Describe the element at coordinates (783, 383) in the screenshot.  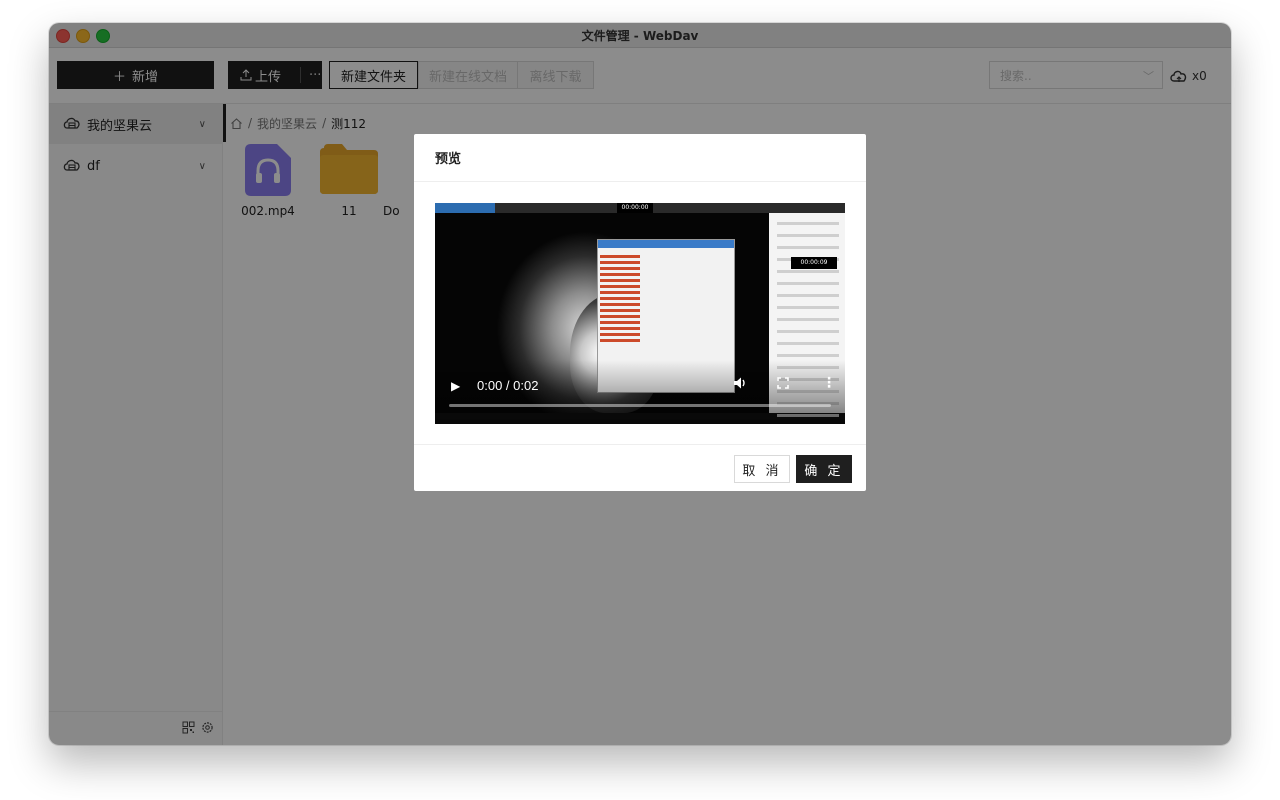
I see `fullscreen-icon` at that location.